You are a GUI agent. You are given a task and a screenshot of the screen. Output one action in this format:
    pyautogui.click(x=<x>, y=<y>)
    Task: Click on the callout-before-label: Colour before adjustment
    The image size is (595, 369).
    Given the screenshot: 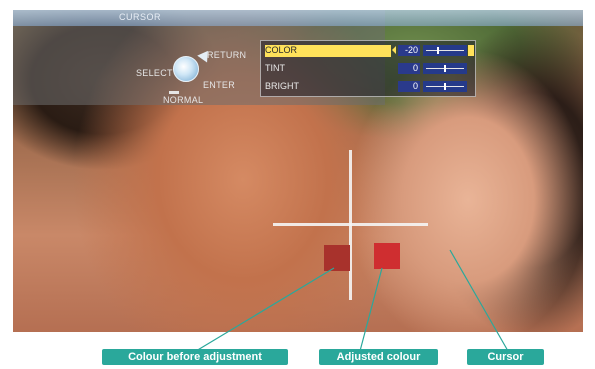 What is the action you would take?
    pyautogui.click(x=195, y=357)
    